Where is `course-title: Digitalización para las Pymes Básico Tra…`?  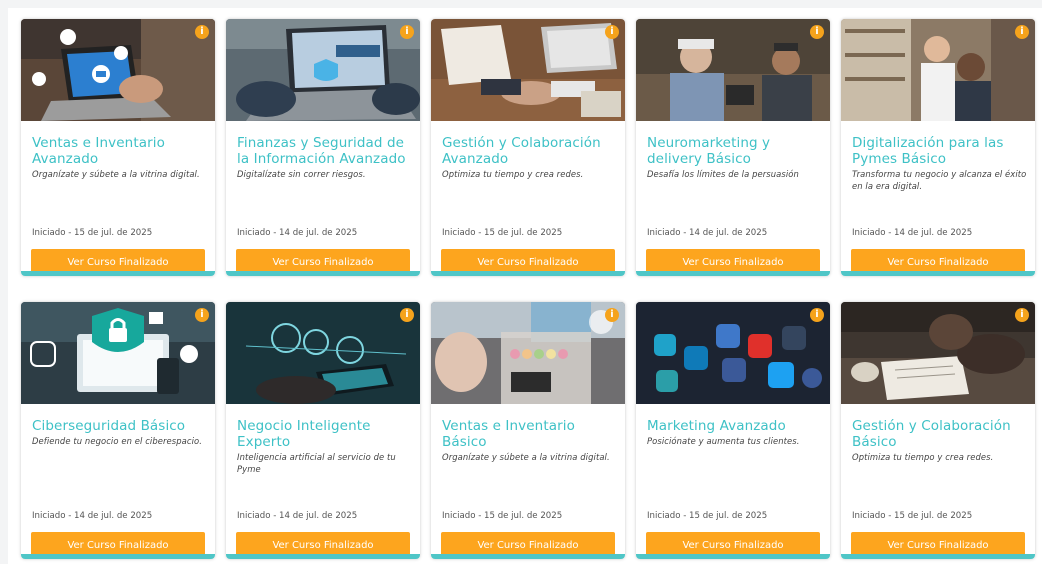
course-title: Digitalización para las Pymes Básico Tra… is located at coordinates (941, 163).